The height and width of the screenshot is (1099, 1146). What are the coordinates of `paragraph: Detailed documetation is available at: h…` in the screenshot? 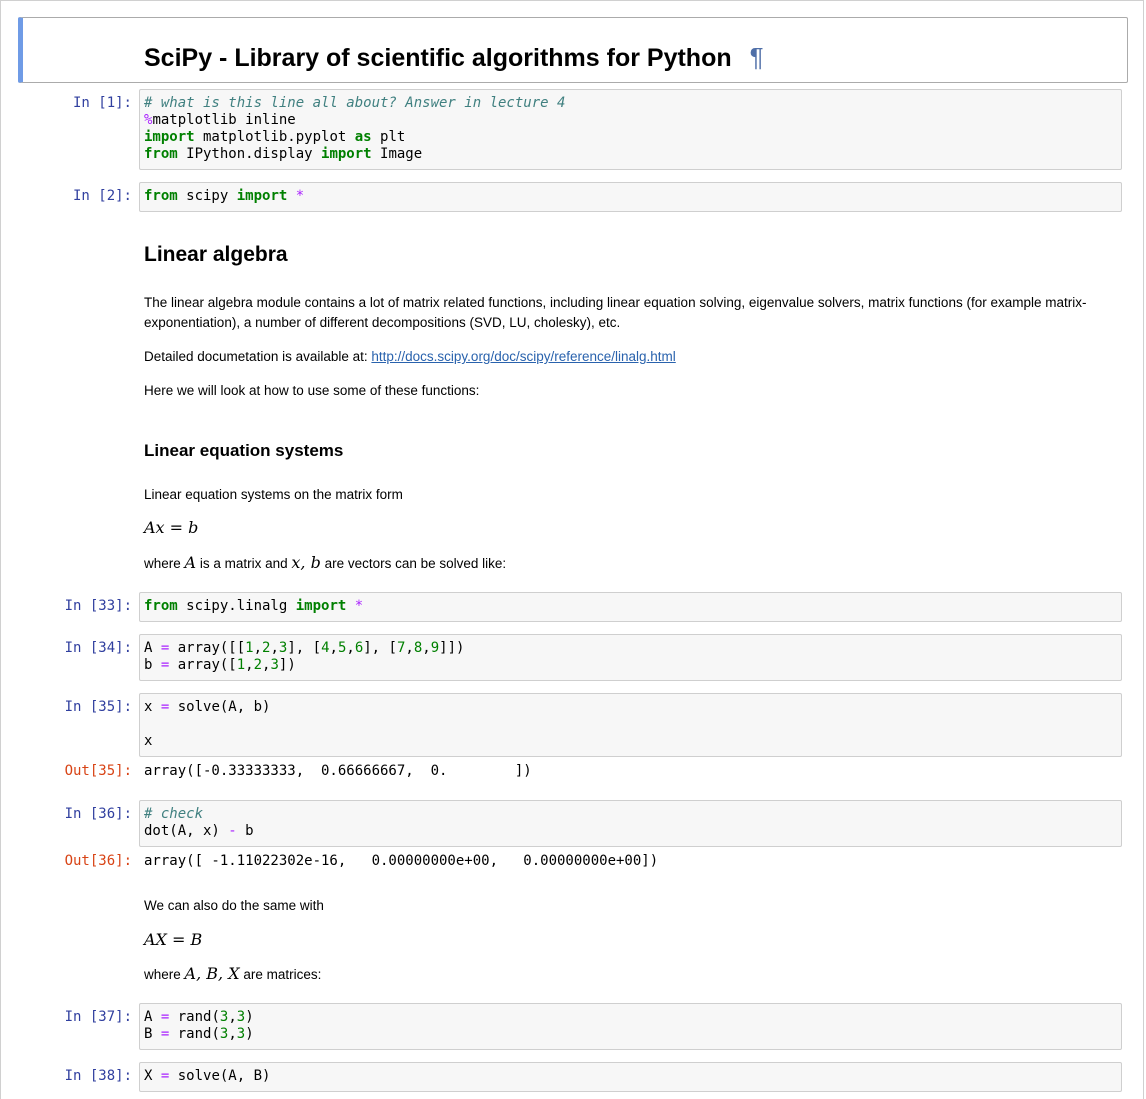 It's located at (410, 356).